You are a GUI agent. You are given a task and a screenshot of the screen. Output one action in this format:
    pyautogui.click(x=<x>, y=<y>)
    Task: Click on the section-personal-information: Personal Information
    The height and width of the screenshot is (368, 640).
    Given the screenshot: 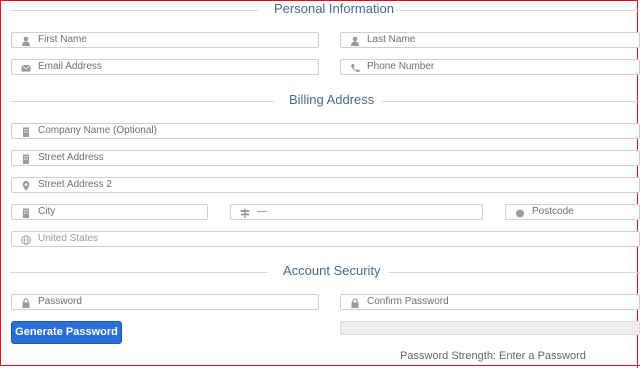 What is the action you would take?
    pyautogui.click(x=325, y=9)
    